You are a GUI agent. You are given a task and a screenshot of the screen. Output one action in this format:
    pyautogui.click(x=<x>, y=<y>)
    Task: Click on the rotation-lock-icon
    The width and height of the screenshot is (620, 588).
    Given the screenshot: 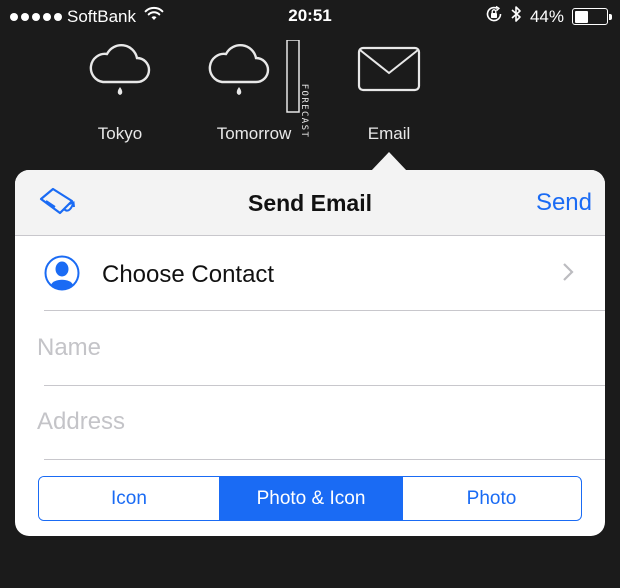 What is the action you would take?
    pyautogui.click(x=494, y=16)
    